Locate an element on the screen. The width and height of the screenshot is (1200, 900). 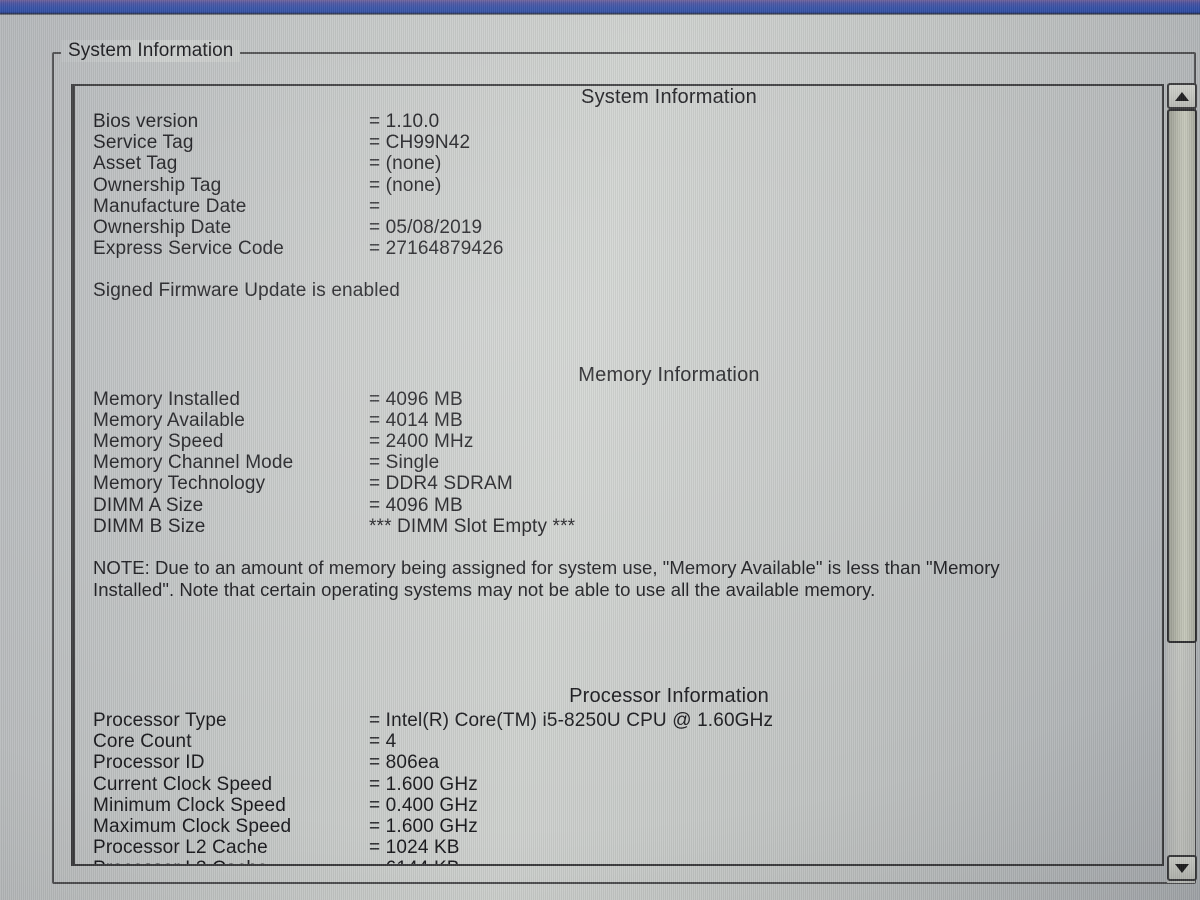
info-row-value: = Single is located at coordinates (404, 463).